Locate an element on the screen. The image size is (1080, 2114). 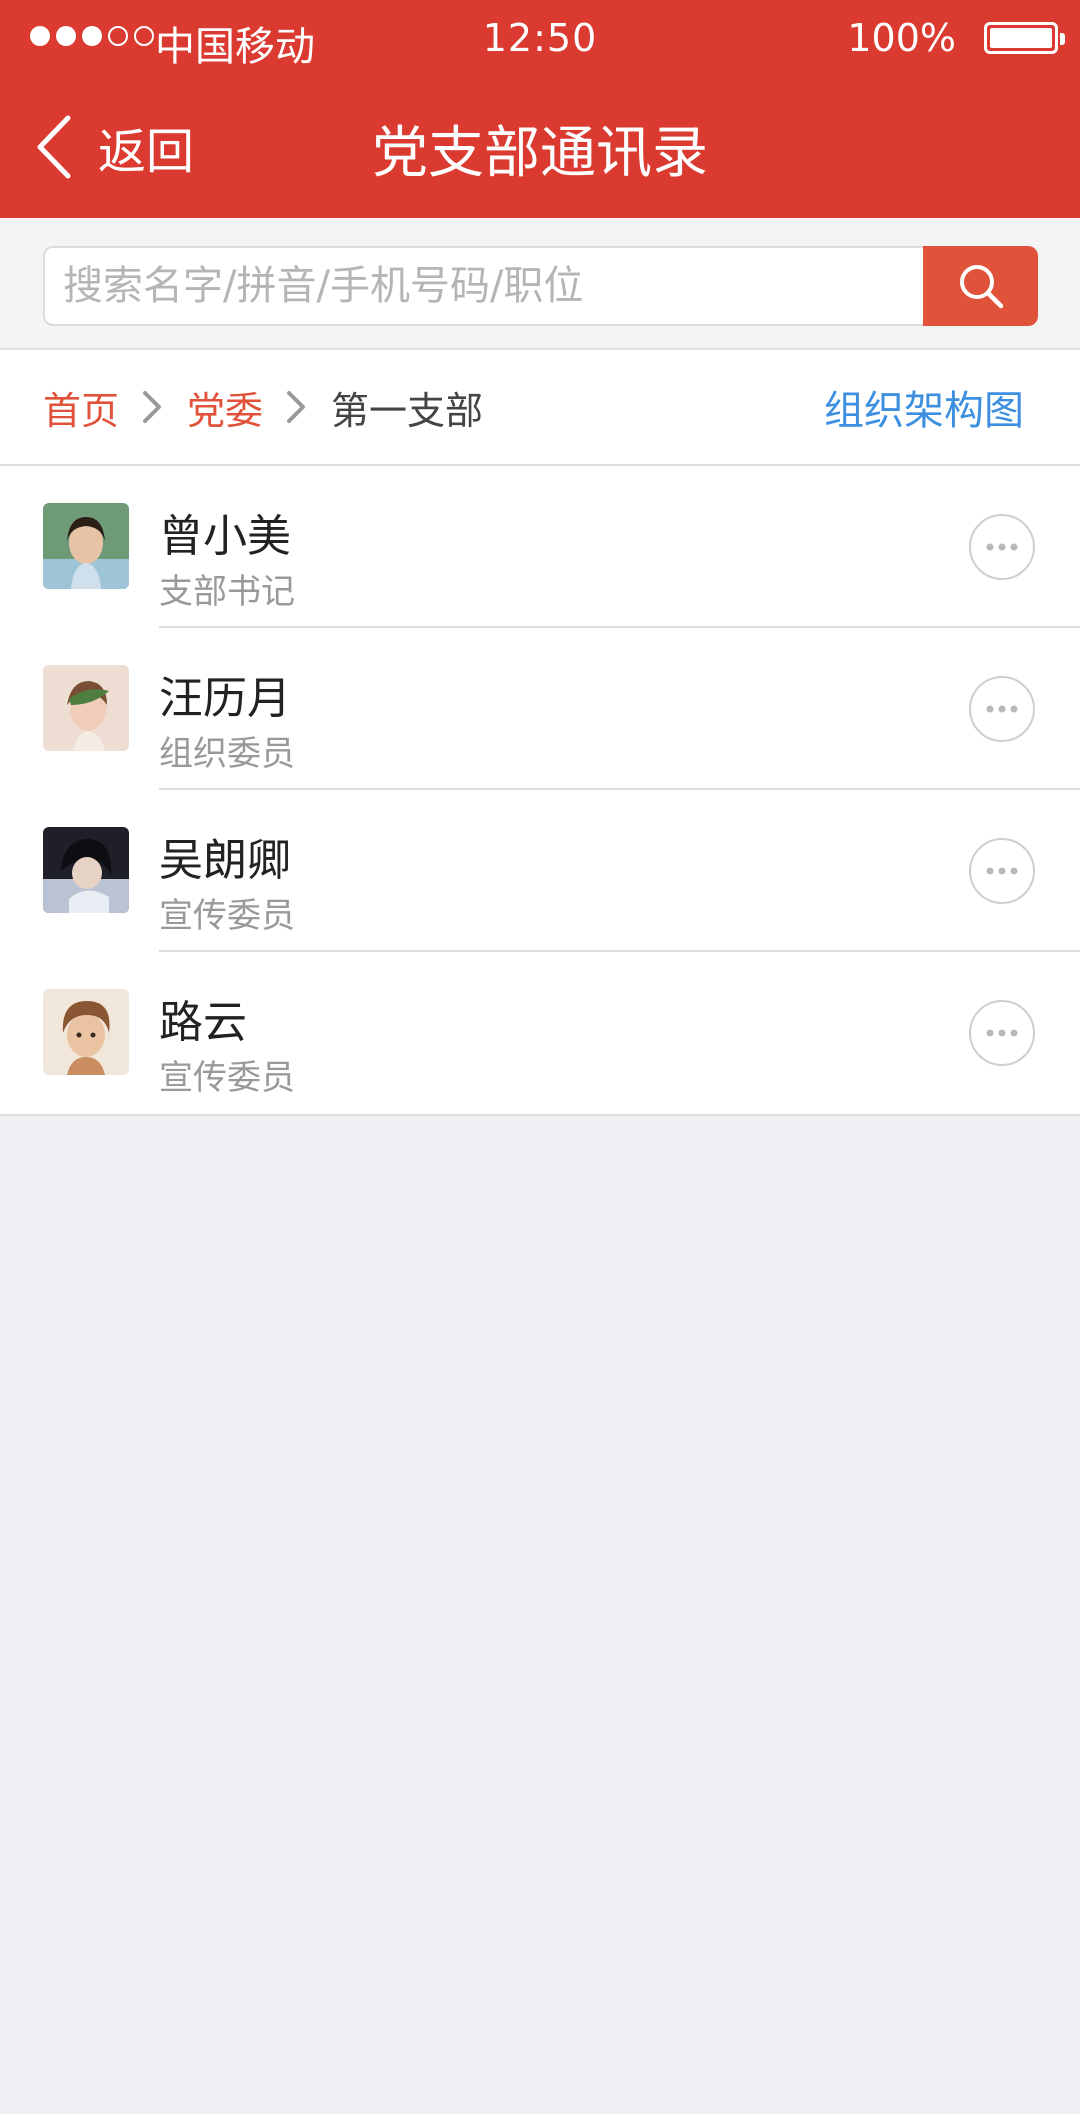
list-item: 吴朗卿 宣传委员 is located at coordinates (540, 871).